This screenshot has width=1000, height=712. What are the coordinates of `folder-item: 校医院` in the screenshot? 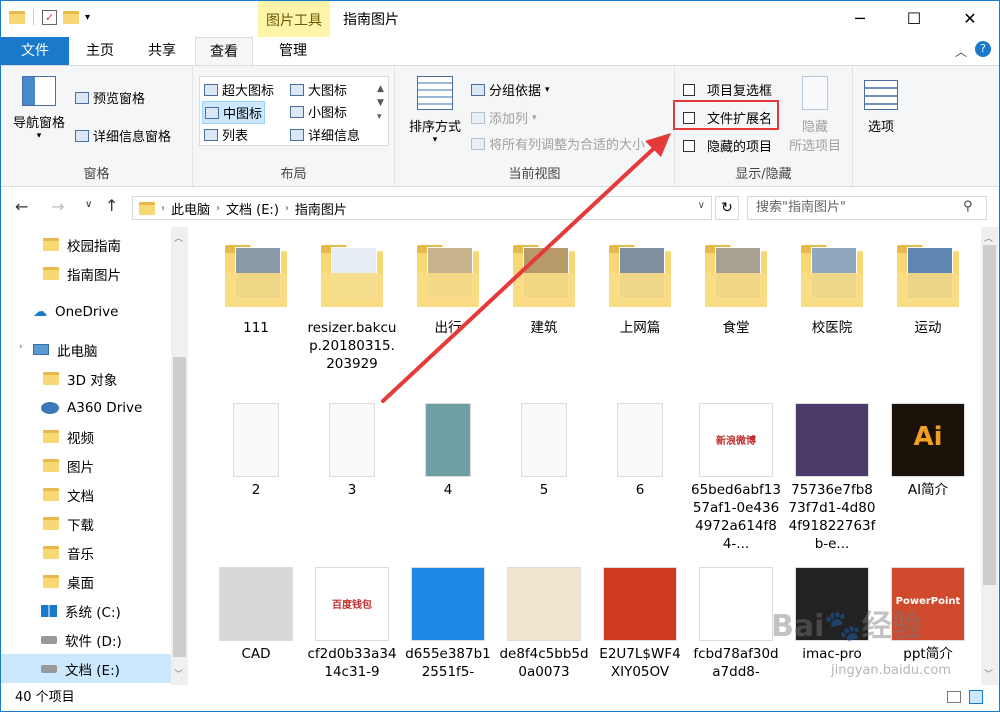 It's located at (832, 289).